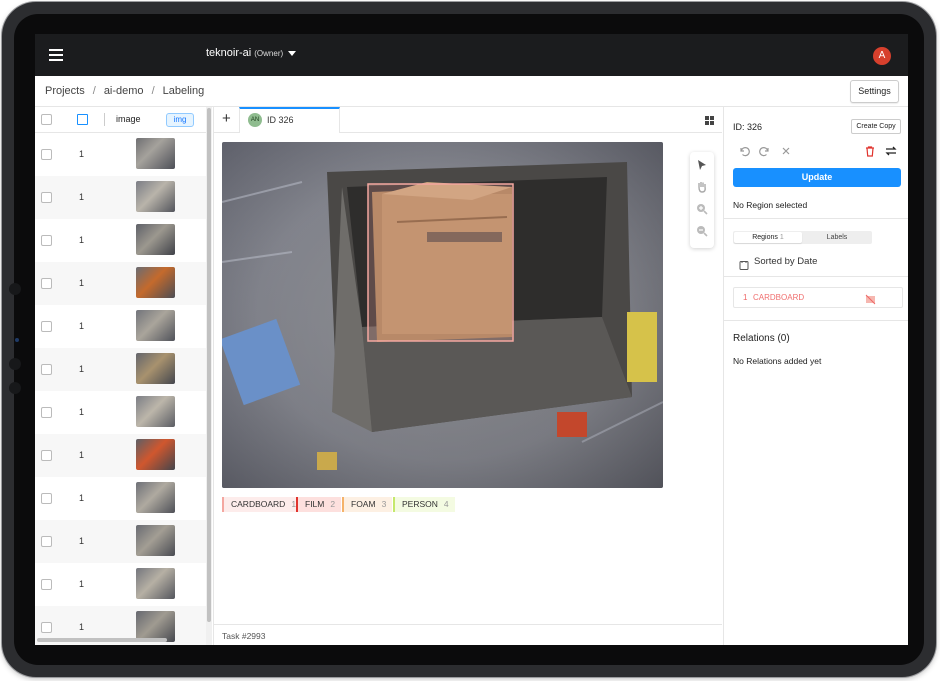 This screenshot has height=681, width=940. What do you see at coordinates (837, 237) in the screenshot?
I see `tab-labels: Labels` at bounding box center [837, 237].